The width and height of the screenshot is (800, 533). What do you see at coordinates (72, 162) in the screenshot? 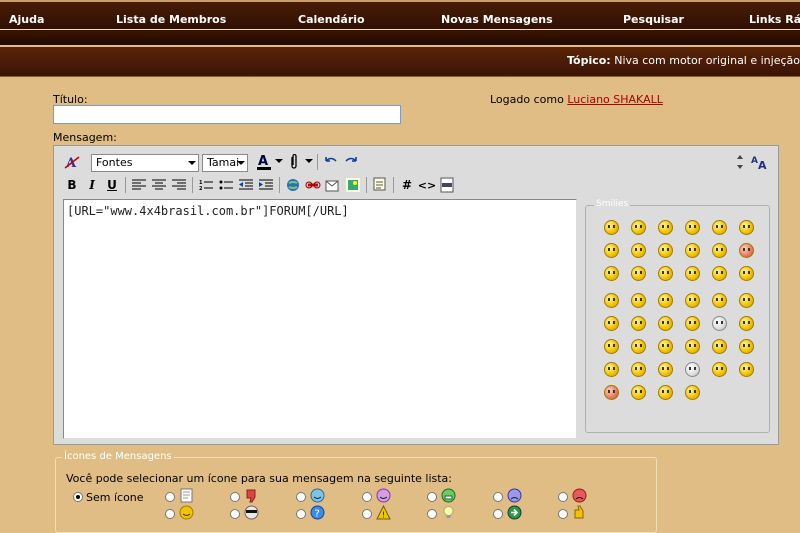
I see `remove-format-icon: A` at bounding box center [72, 162].